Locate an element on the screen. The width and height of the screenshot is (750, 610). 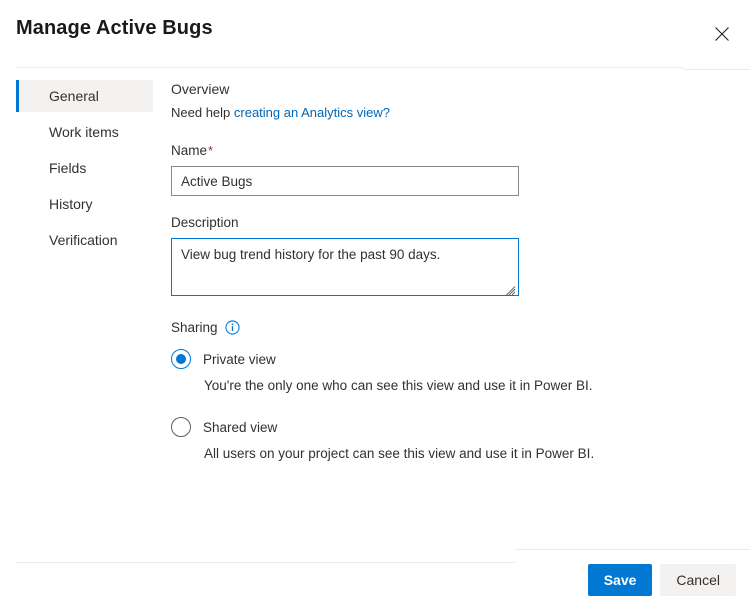
dialog-header: Manage Active Bugs is located at coordinates (375, 33).